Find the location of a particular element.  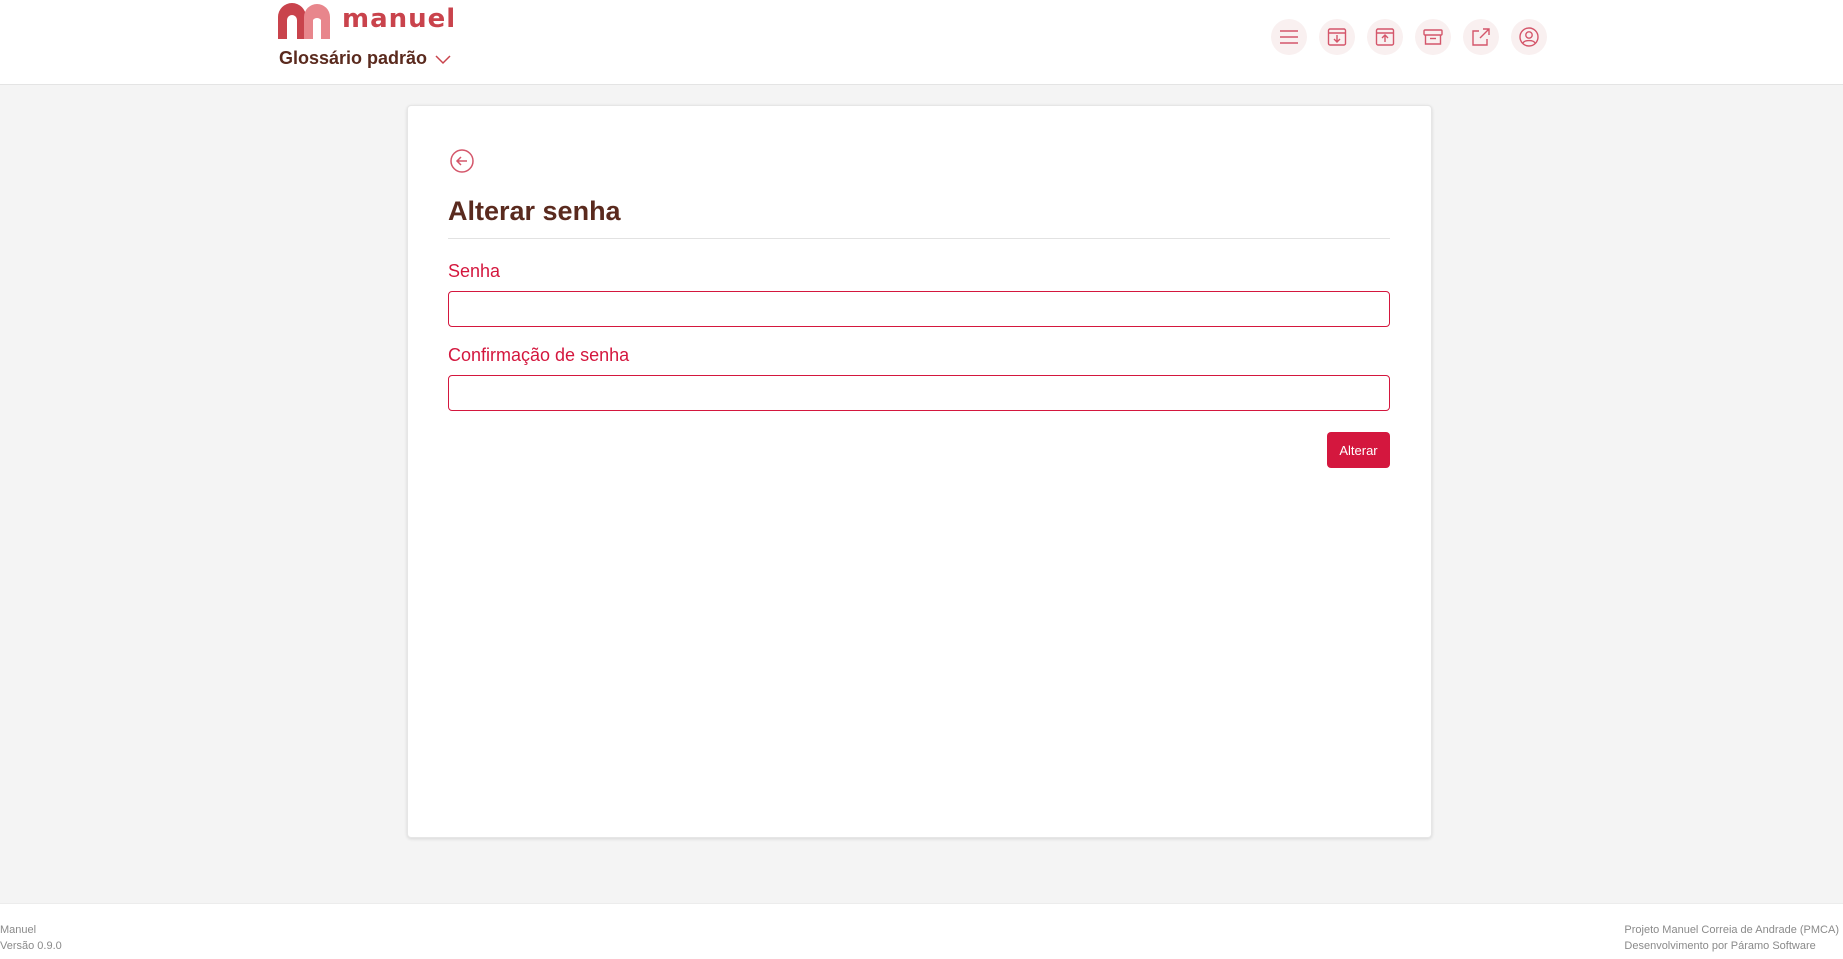

menu-button is located at coordinates (1289, 37).